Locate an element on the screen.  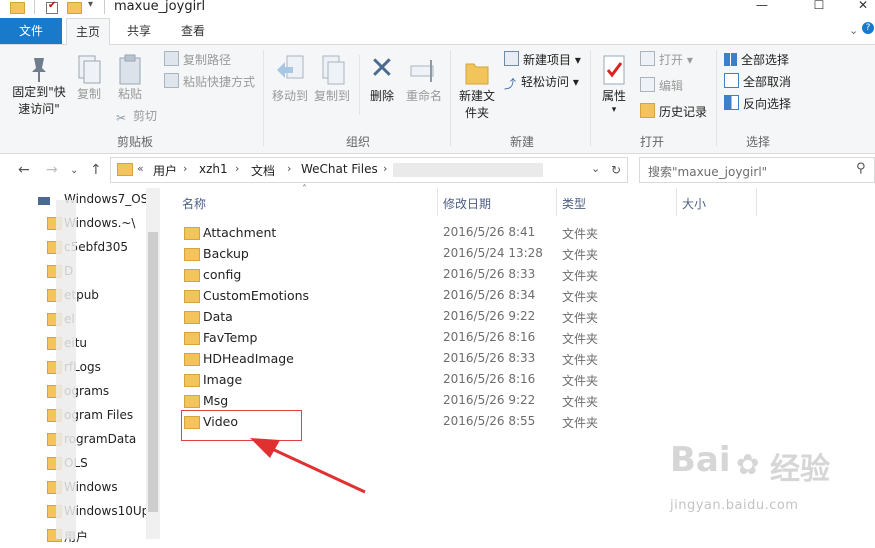
nav-item: el is located at coordinates (80, 320).